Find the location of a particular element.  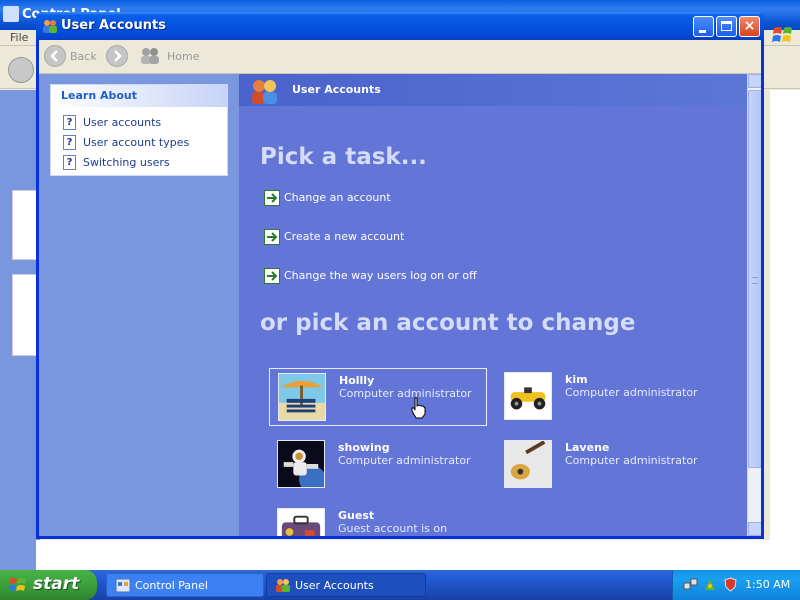

start-label: start is located at coordinates (56, 584).